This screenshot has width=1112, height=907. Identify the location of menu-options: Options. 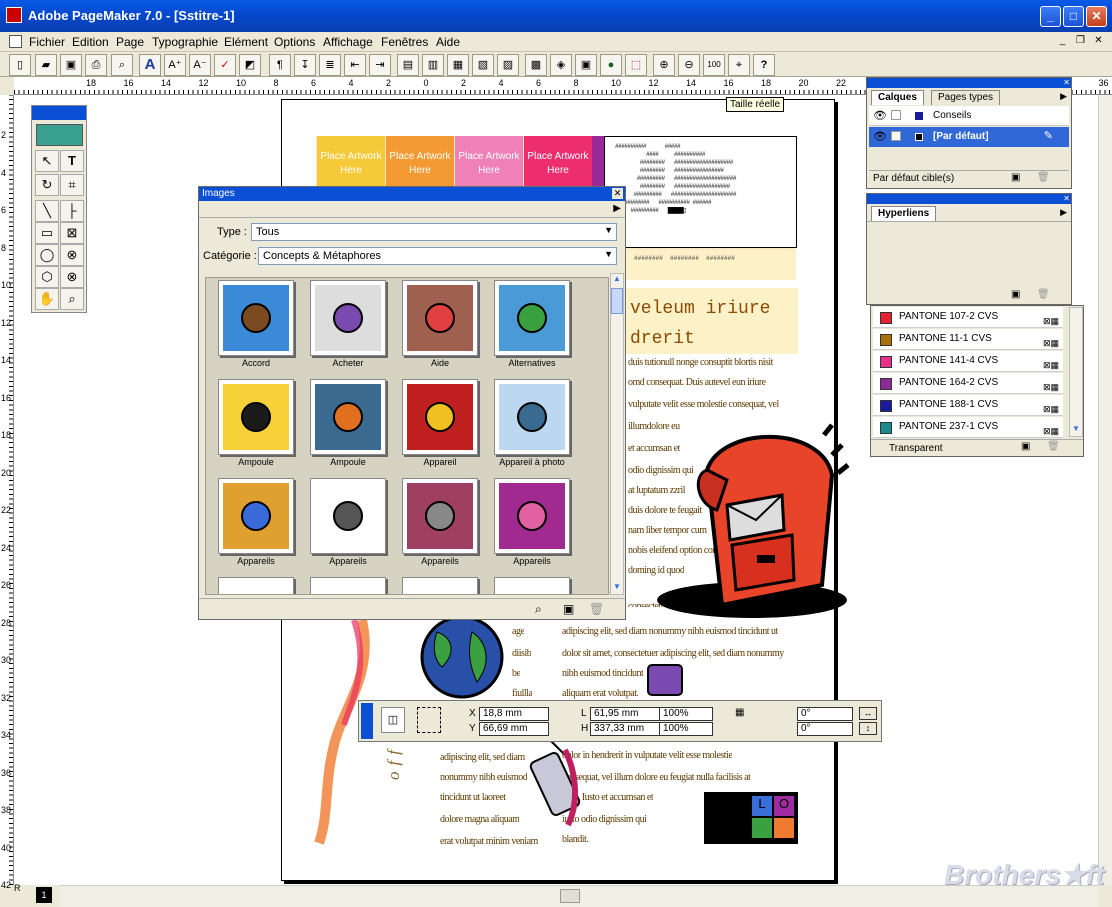
(294, 42).